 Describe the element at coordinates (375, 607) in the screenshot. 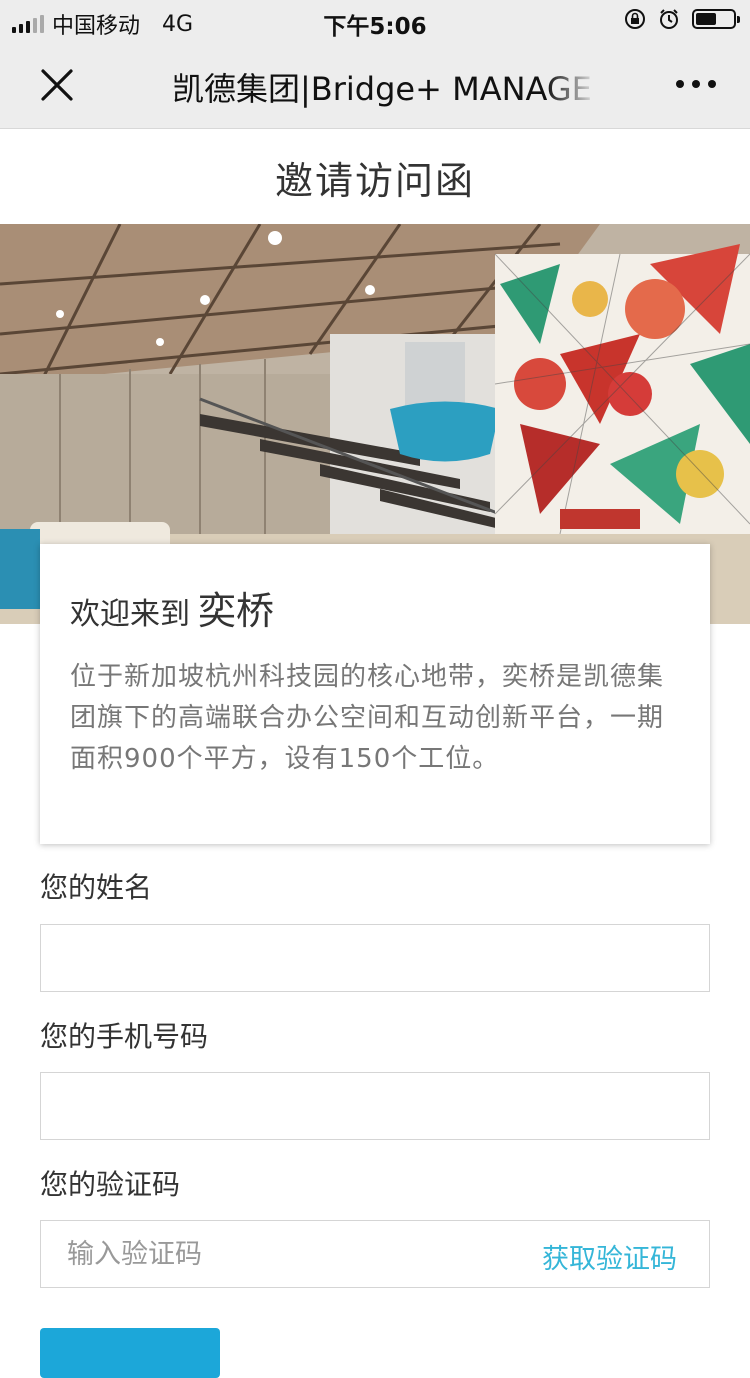

I see `welcome-heading: 欢迎来到 奕桥` at that location.